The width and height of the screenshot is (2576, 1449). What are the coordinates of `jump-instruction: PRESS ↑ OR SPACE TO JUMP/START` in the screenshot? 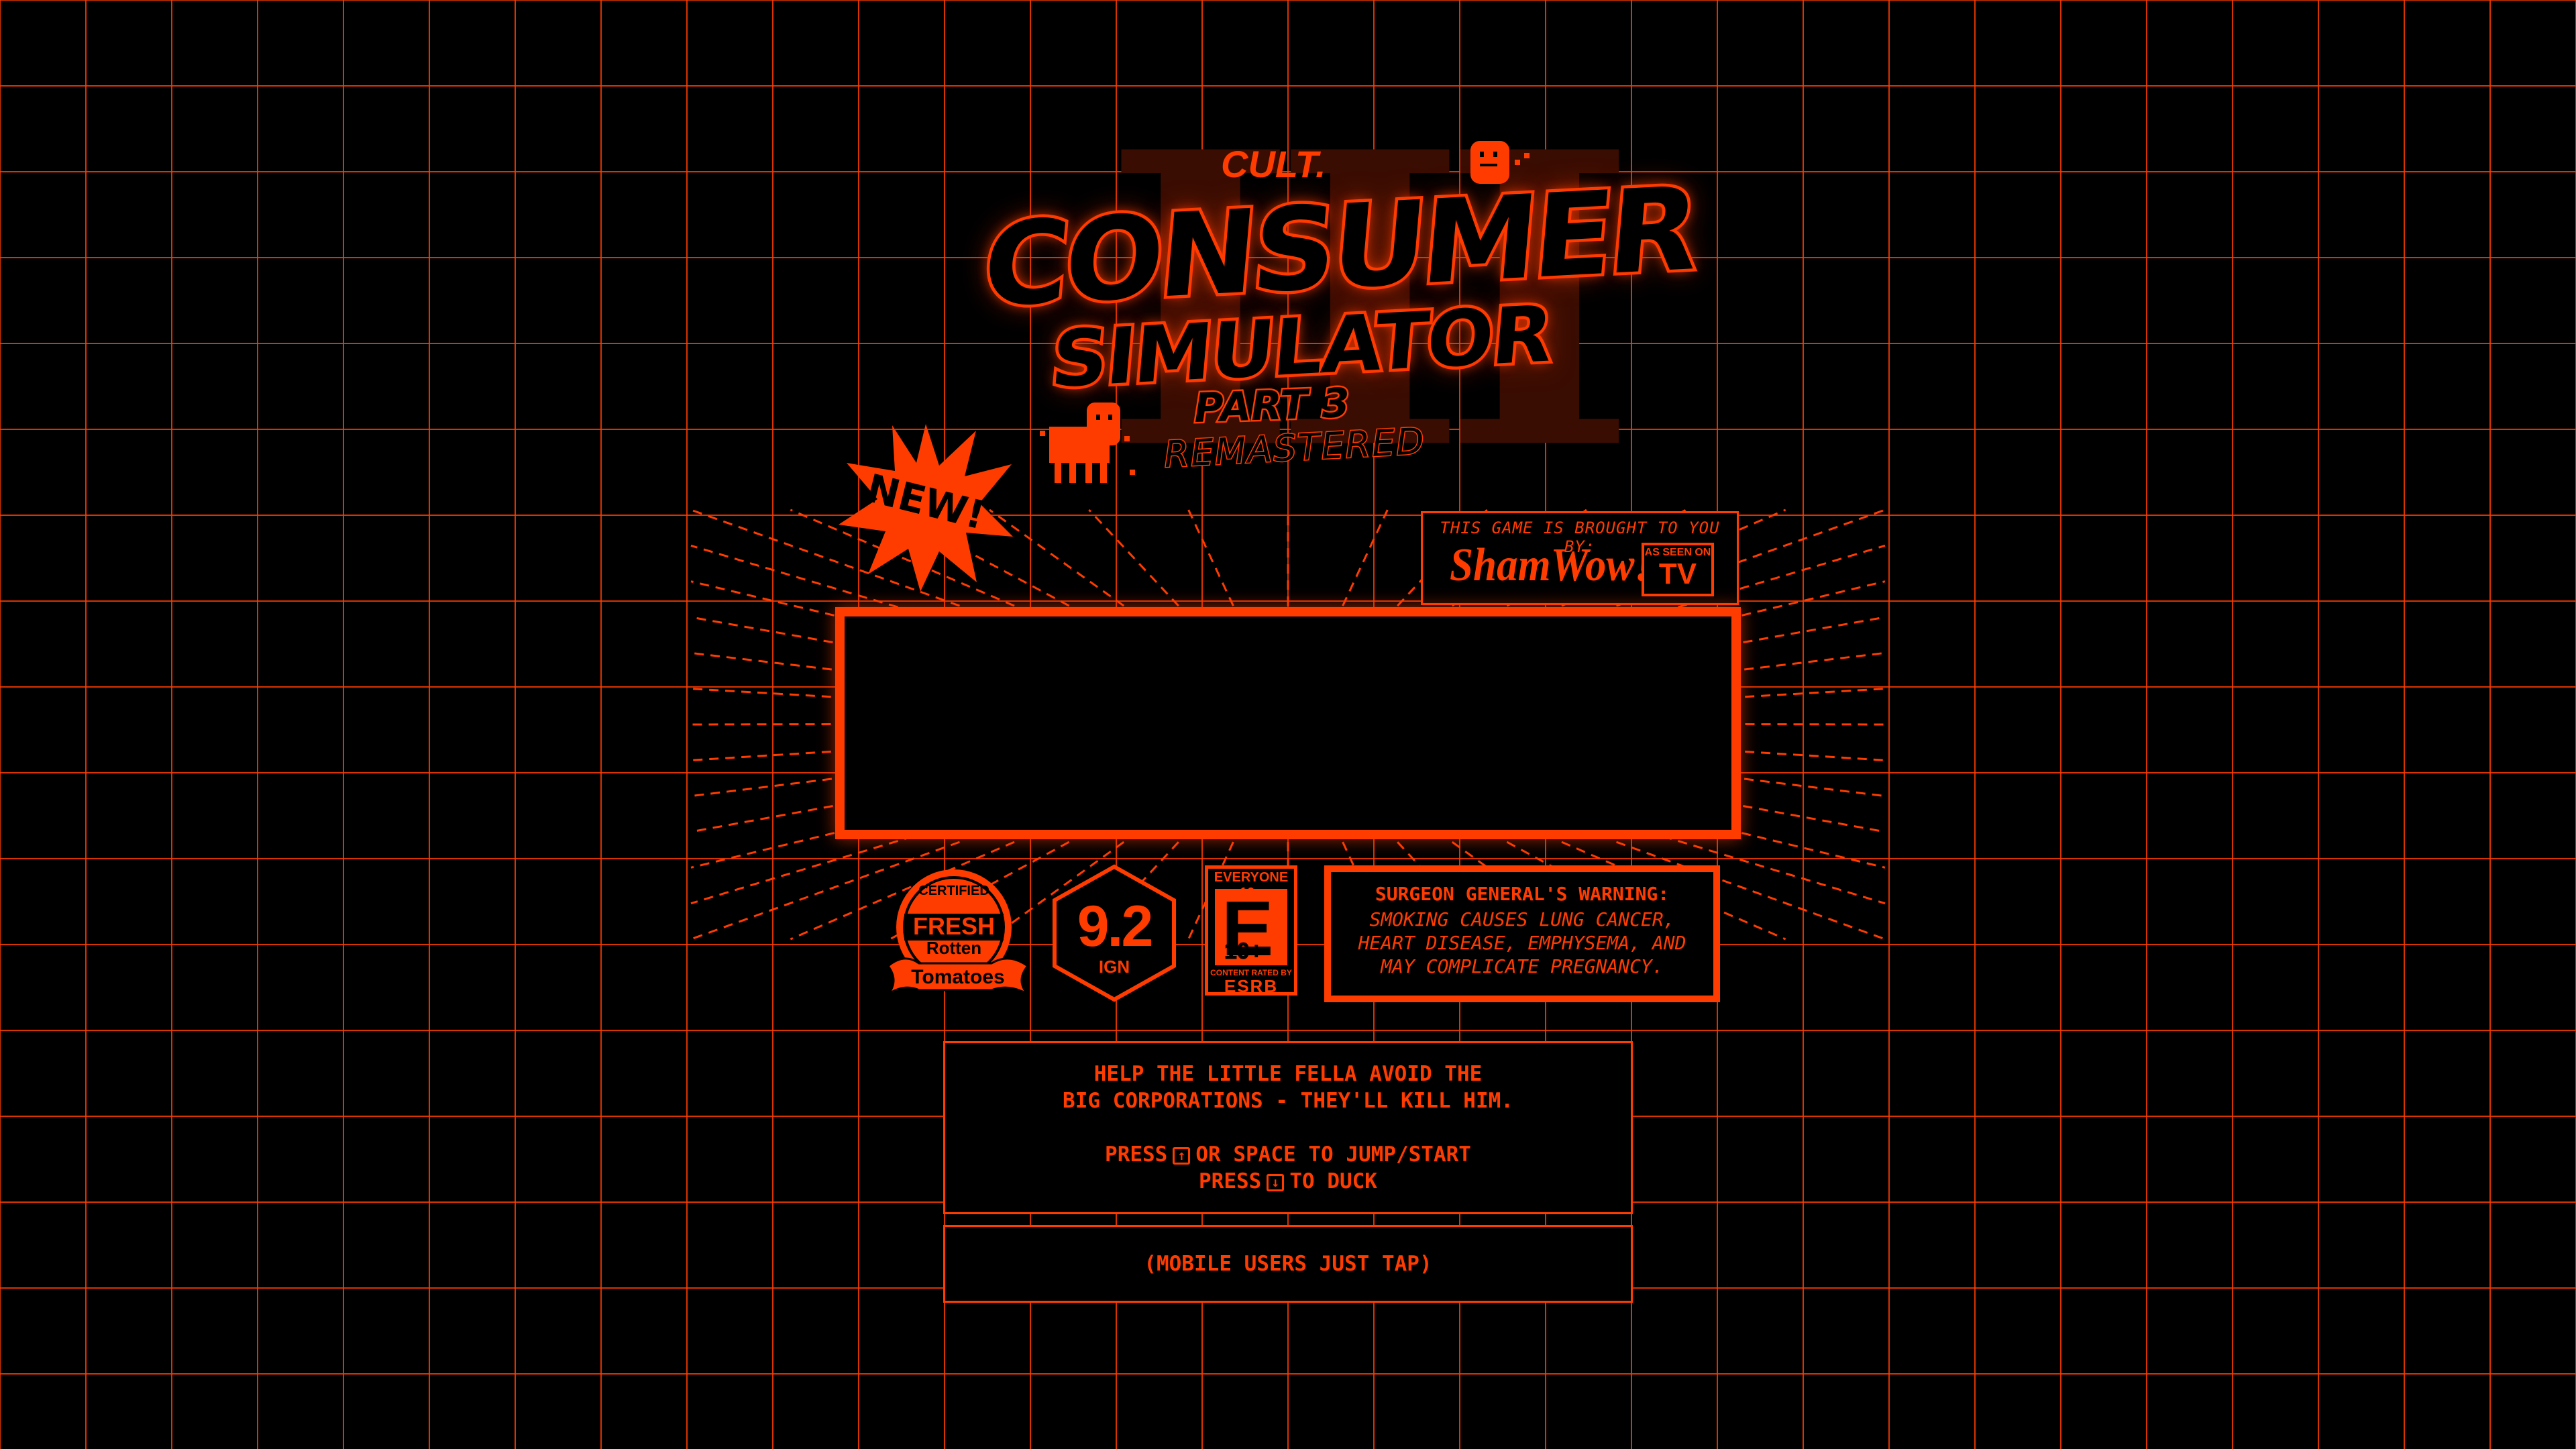 It's located at (1288, 1154).